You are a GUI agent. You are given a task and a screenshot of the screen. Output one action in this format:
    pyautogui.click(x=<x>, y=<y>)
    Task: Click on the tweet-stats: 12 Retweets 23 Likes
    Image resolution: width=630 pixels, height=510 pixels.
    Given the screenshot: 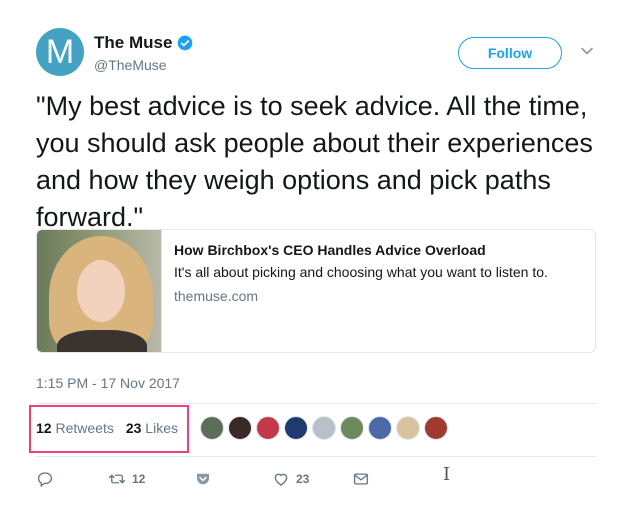 What is the action you would take?
    pyautogui.click(x=107, y=428)
    